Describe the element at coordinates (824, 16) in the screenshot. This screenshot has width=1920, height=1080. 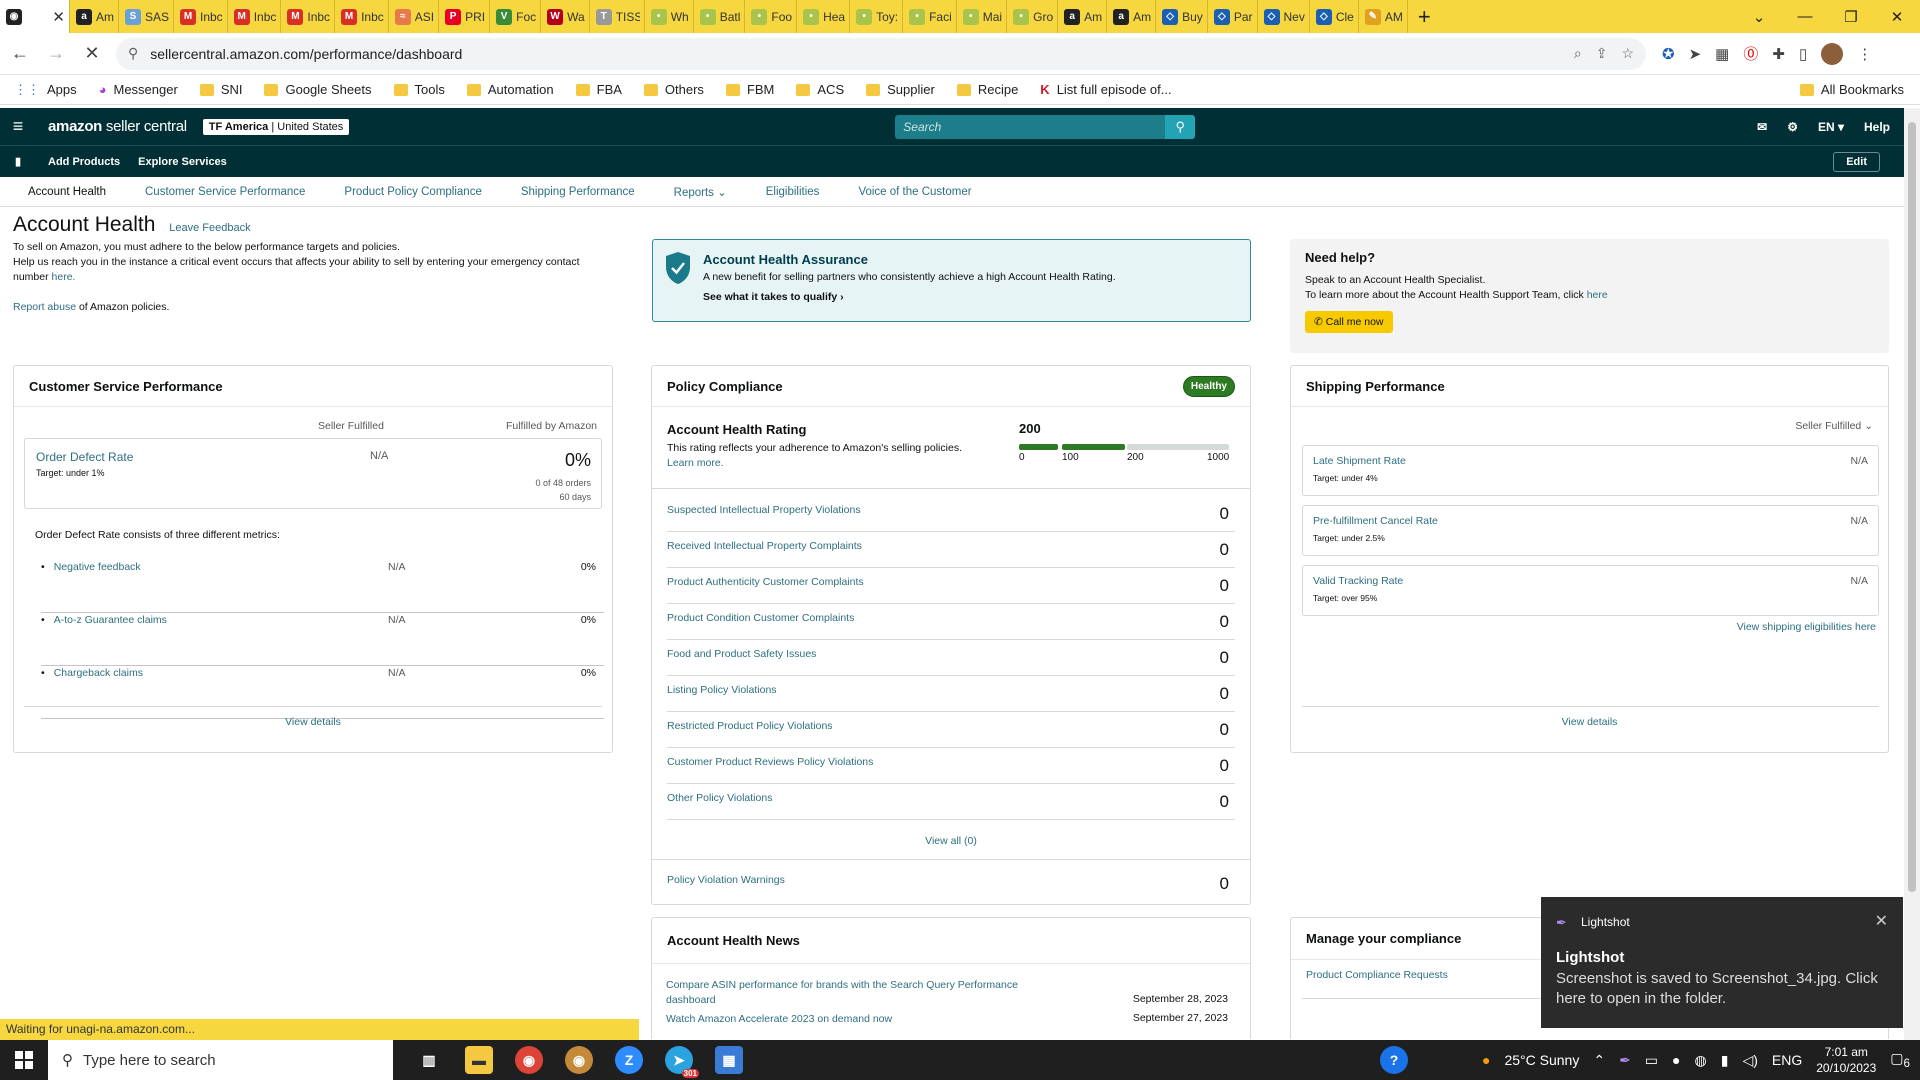
I see `browser-tab: • Hea` at that location.